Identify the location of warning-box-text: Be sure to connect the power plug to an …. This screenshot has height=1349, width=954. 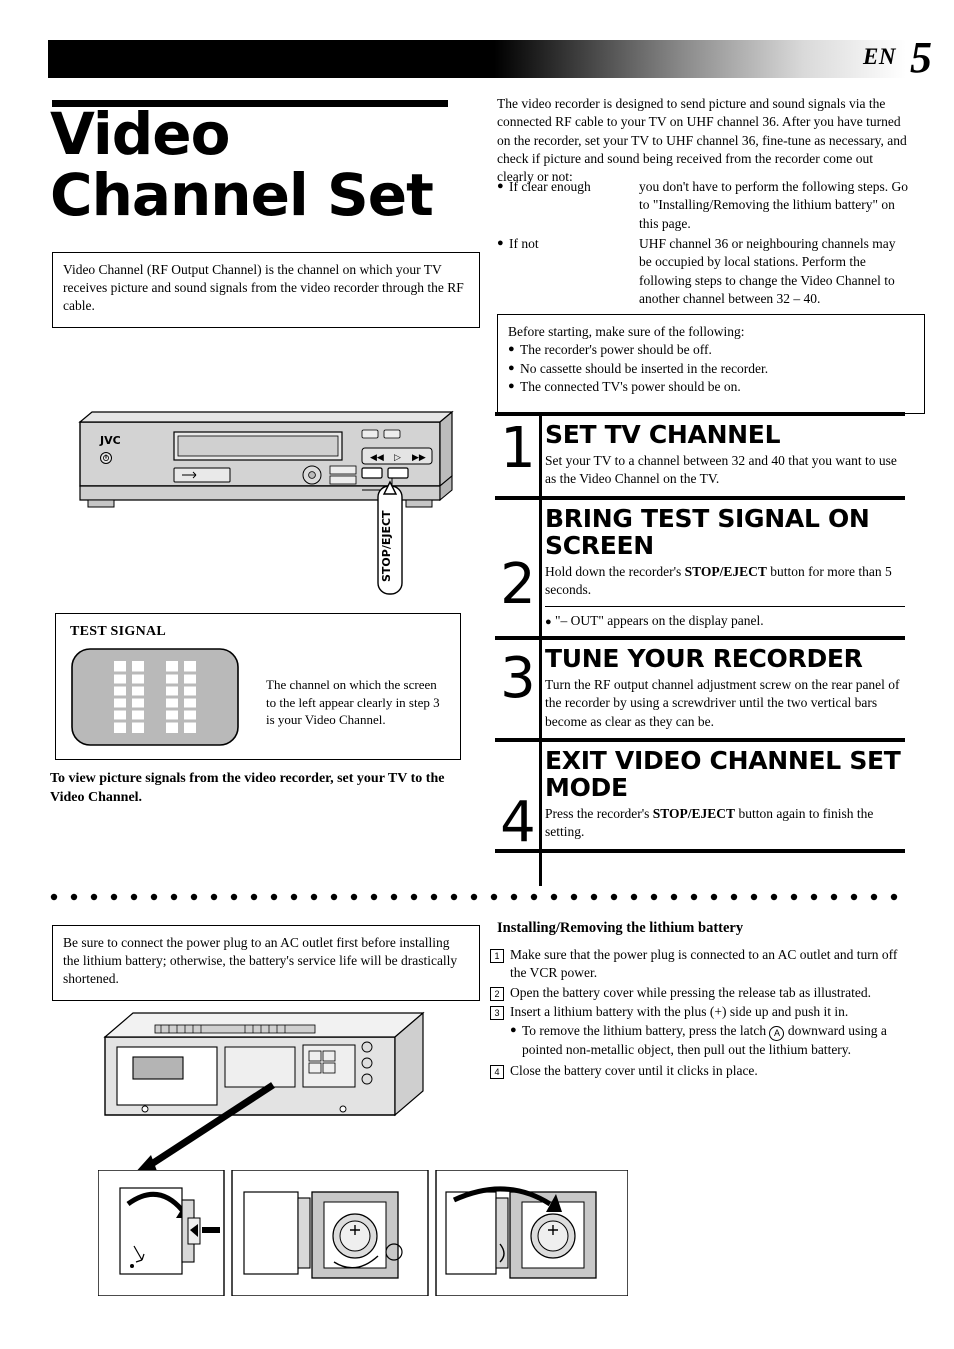
(260, 961).